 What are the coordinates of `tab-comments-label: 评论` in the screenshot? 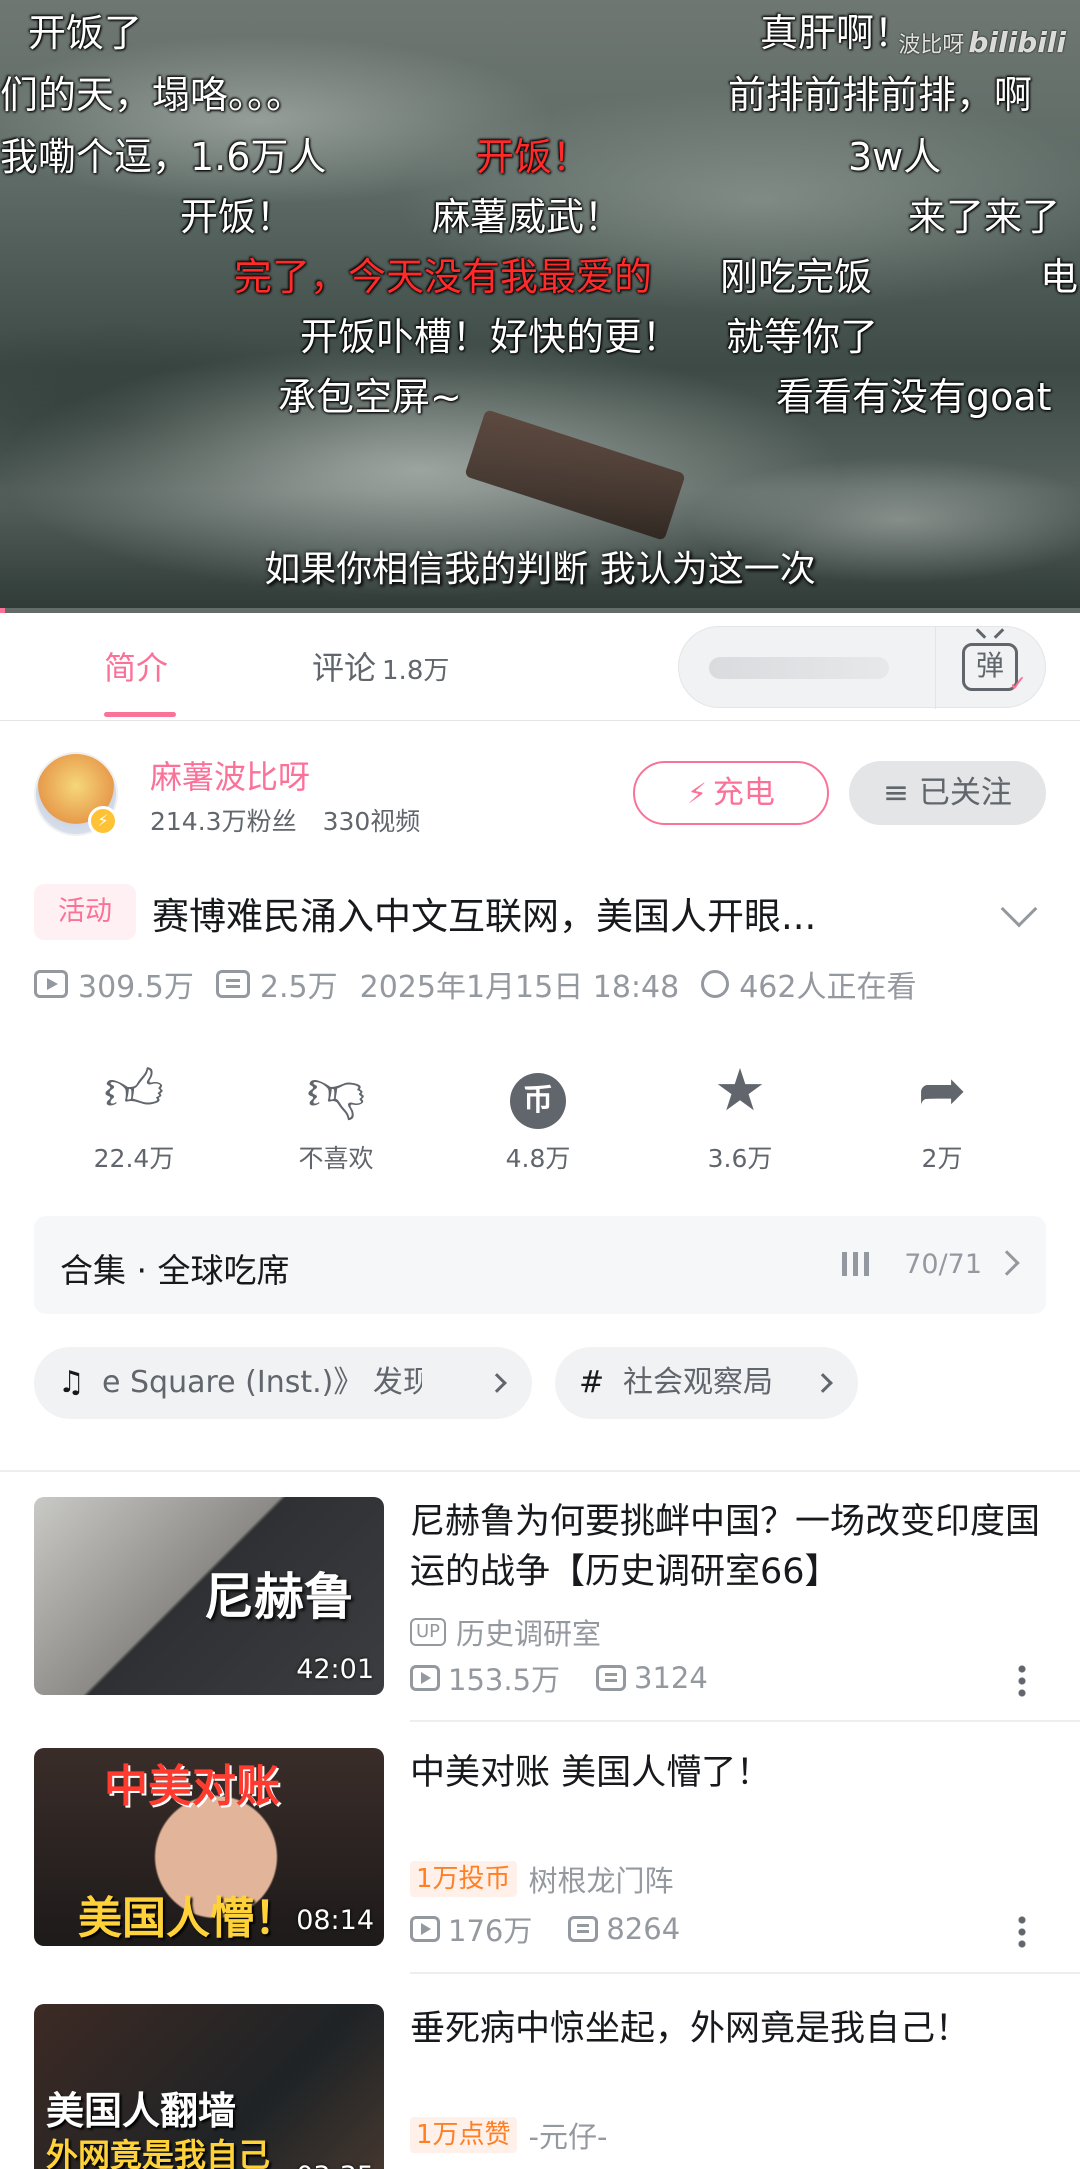 It's located at (344, 668).